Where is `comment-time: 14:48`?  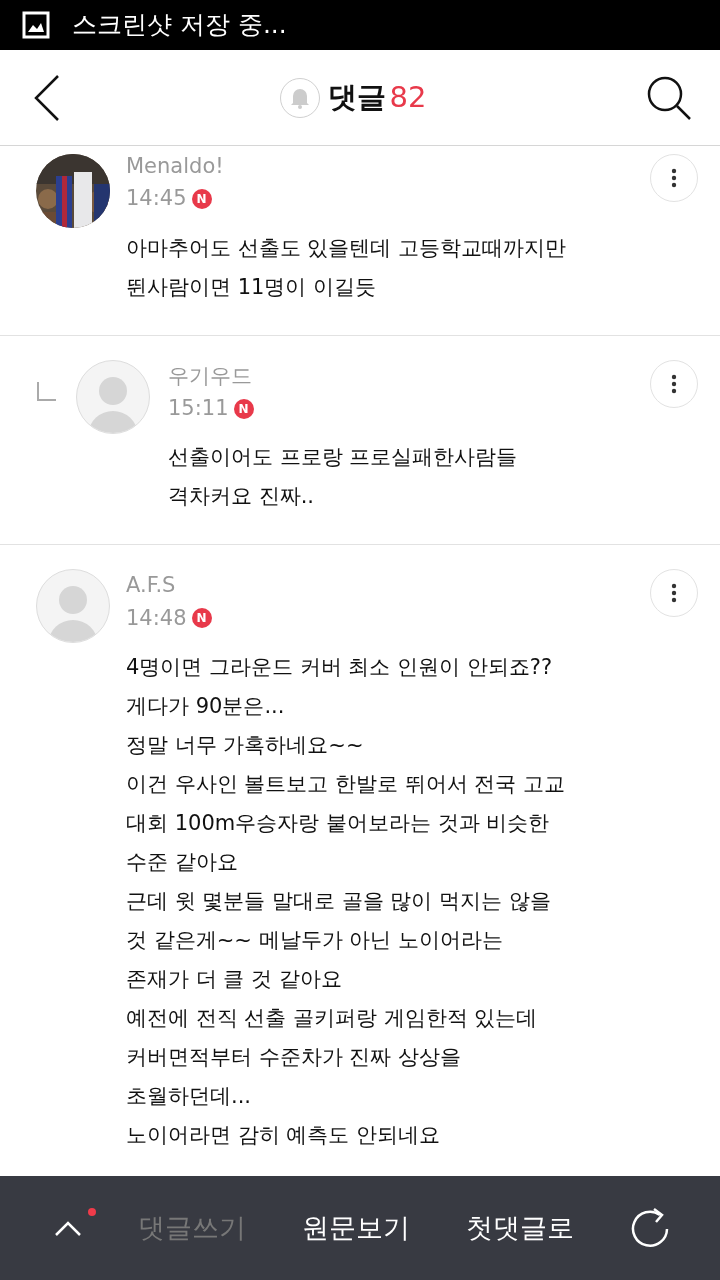 comment-time: 14:48 is located at coordinates (156, 618).